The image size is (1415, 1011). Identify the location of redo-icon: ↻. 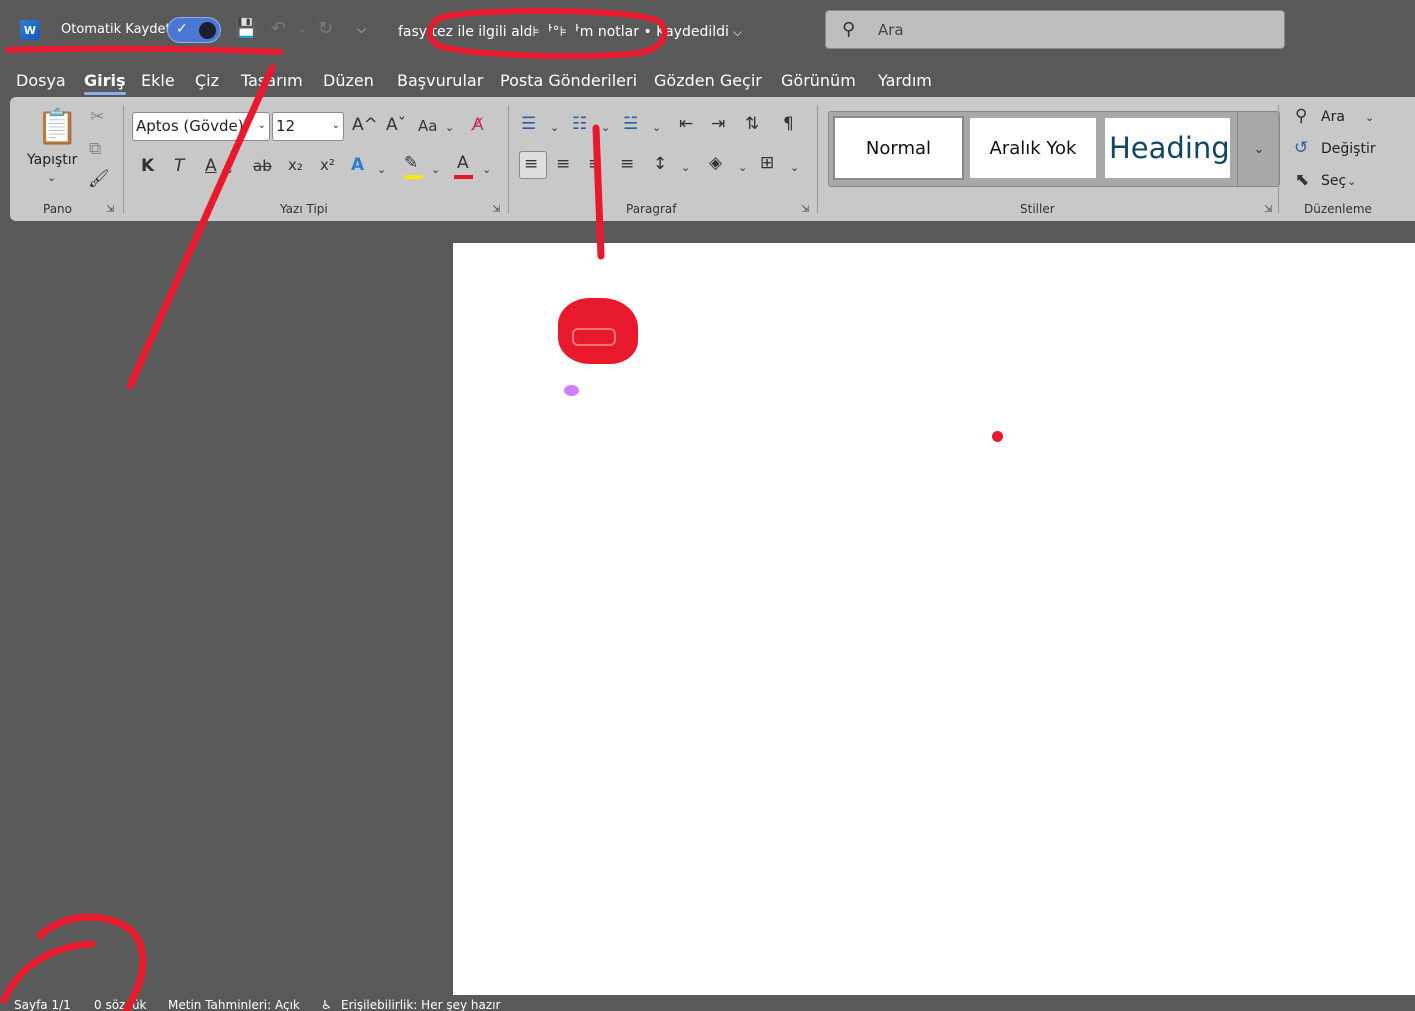
(325, 28).